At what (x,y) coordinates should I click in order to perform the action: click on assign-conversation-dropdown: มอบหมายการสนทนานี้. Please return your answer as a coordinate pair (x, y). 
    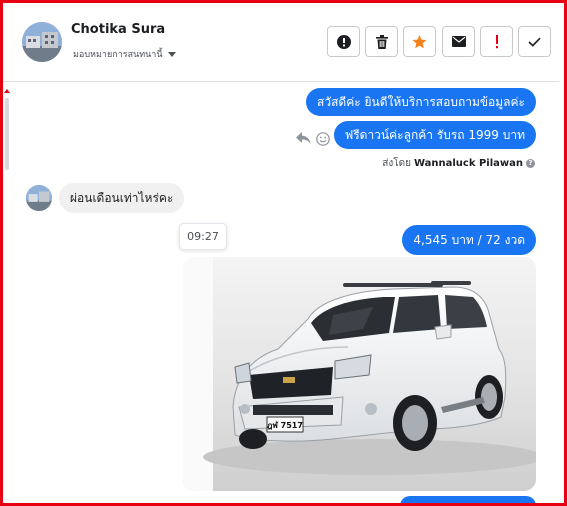
    Looking at the image, I should click on (124, 54).